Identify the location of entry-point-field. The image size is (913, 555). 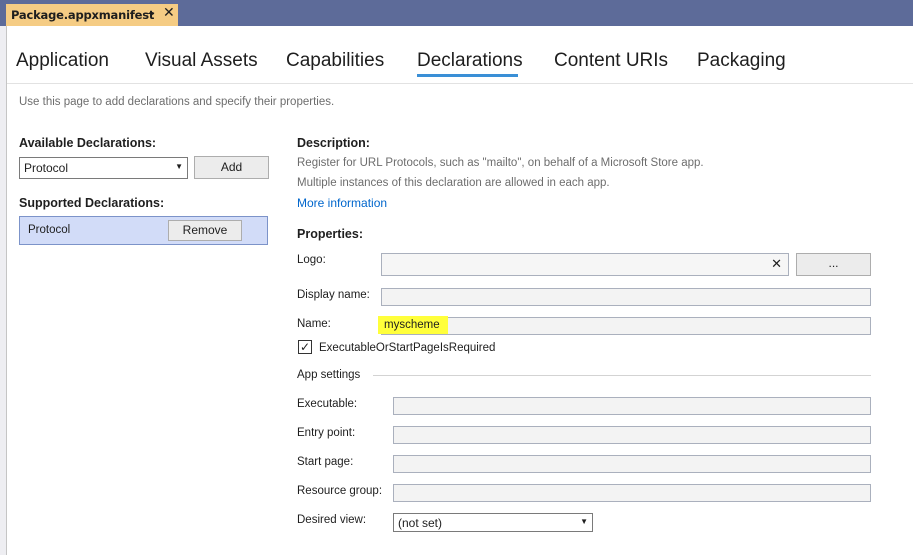
(632, 435).